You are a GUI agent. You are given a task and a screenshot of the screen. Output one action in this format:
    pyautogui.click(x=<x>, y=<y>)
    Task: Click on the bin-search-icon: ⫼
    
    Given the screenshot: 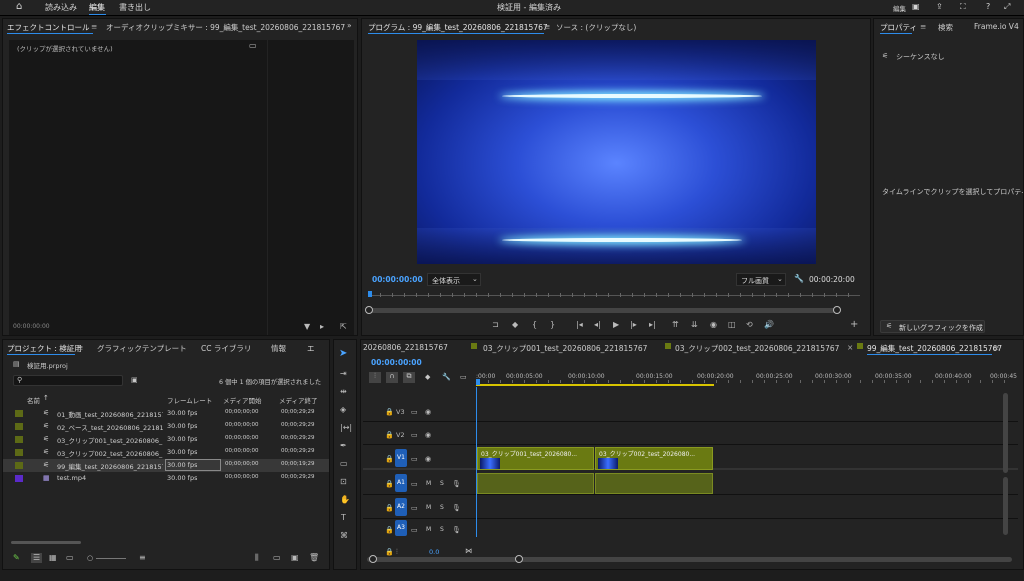 What is the action you would take?
    pyautogui.click(x=257, y=558)
    